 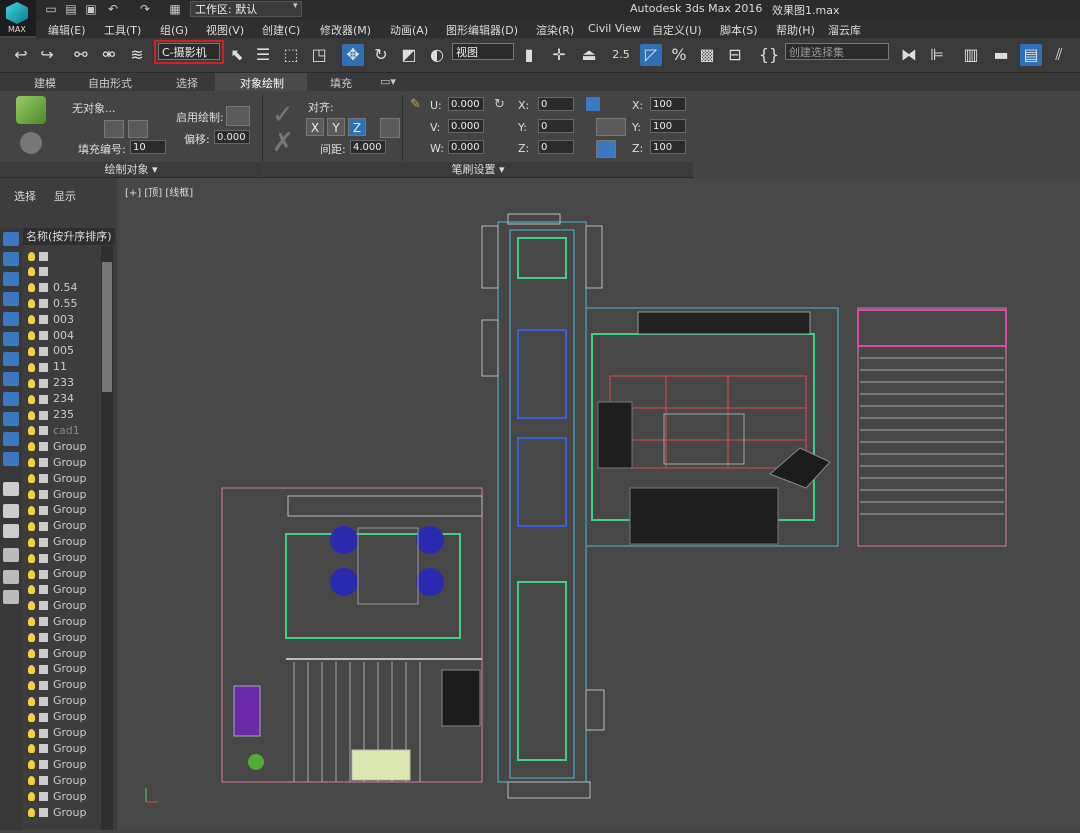 I want to click on select-manipulate-icon: ✛, so click(x=559, y=55).